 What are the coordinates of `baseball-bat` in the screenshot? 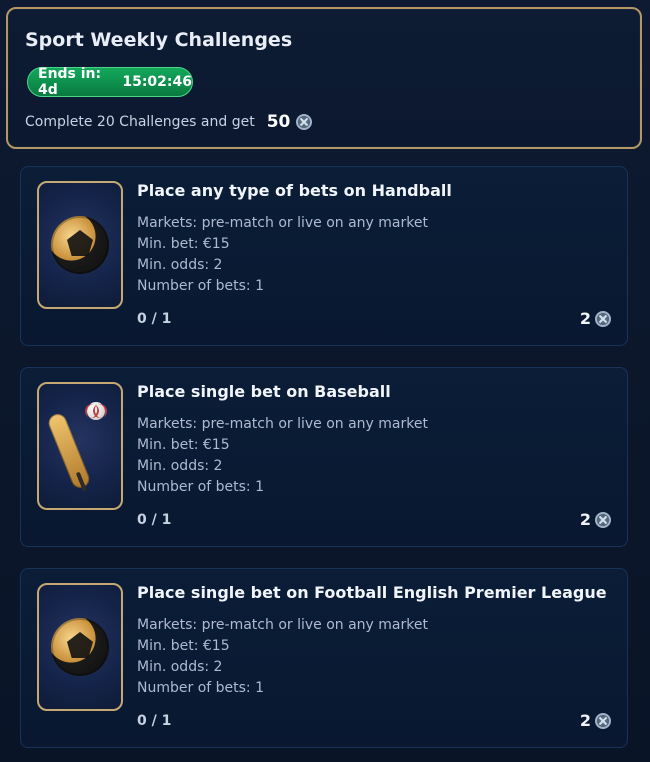 It's located at (69, 451).